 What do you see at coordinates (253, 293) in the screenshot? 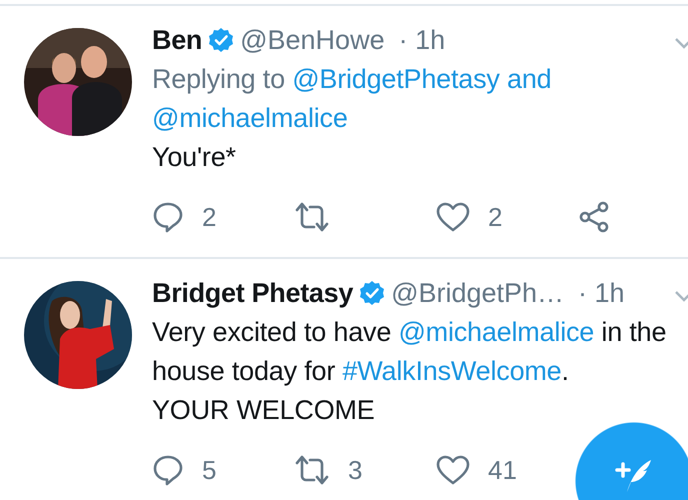
I see `author-name: Bridget Phetasy` at bounding box center [253, 293].